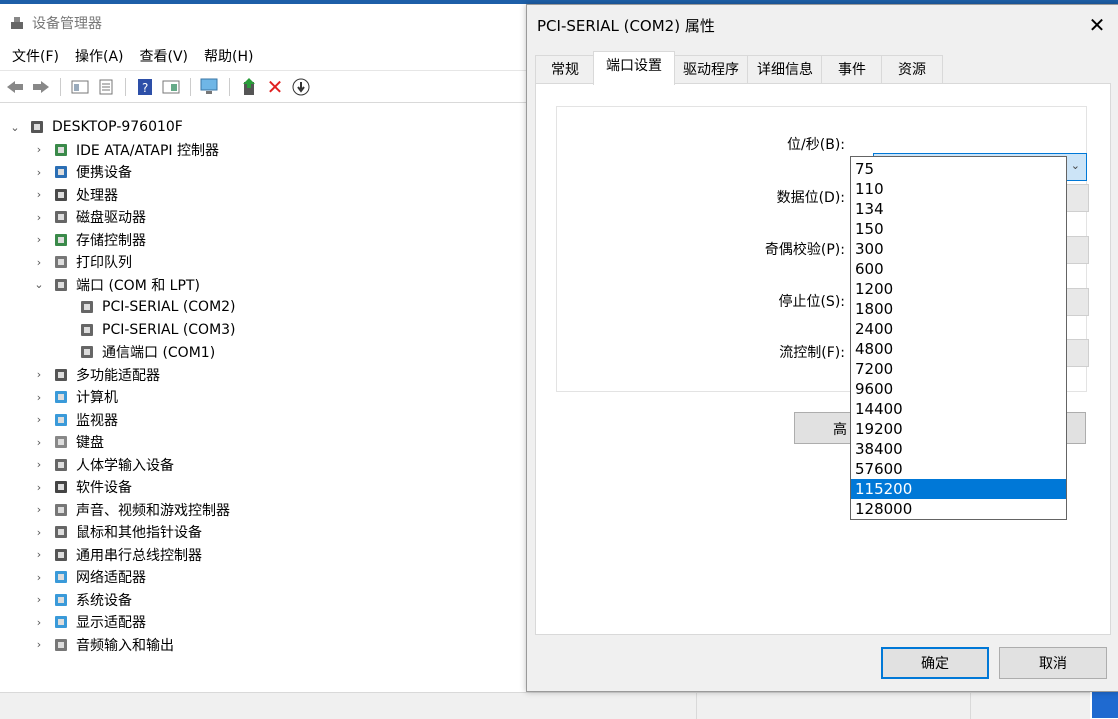 The width and height of the screenshot is (1118, 719). I want to click on update-view-icon, so click(171, 87).